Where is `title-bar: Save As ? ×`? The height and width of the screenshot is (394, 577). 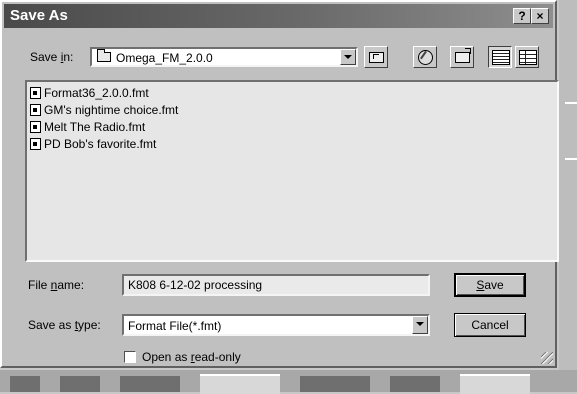 title-bar: Save As ? × is located at coordinates (278, 16).